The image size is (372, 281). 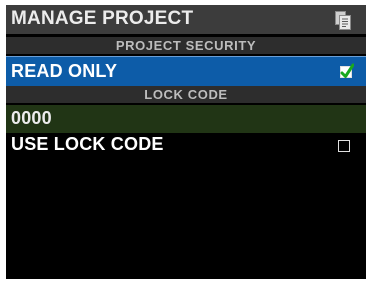 What do you see at coordinates (87, 144) in the screenshot?
I see `use-lock-code-label: USE LOCK CODE` at bounding box center [87, 144].